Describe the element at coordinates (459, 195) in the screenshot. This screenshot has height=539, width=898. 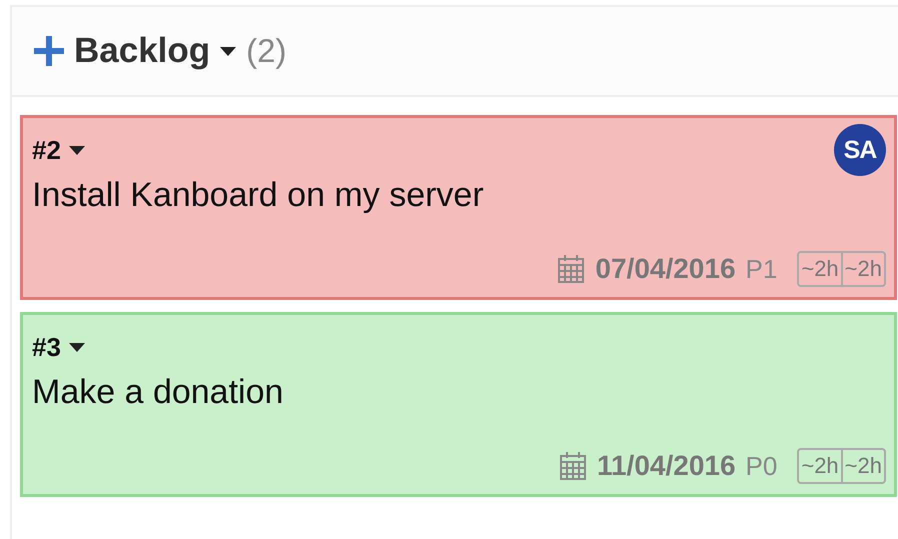
I see `task-title: Install Kanboard on my server` at that location.